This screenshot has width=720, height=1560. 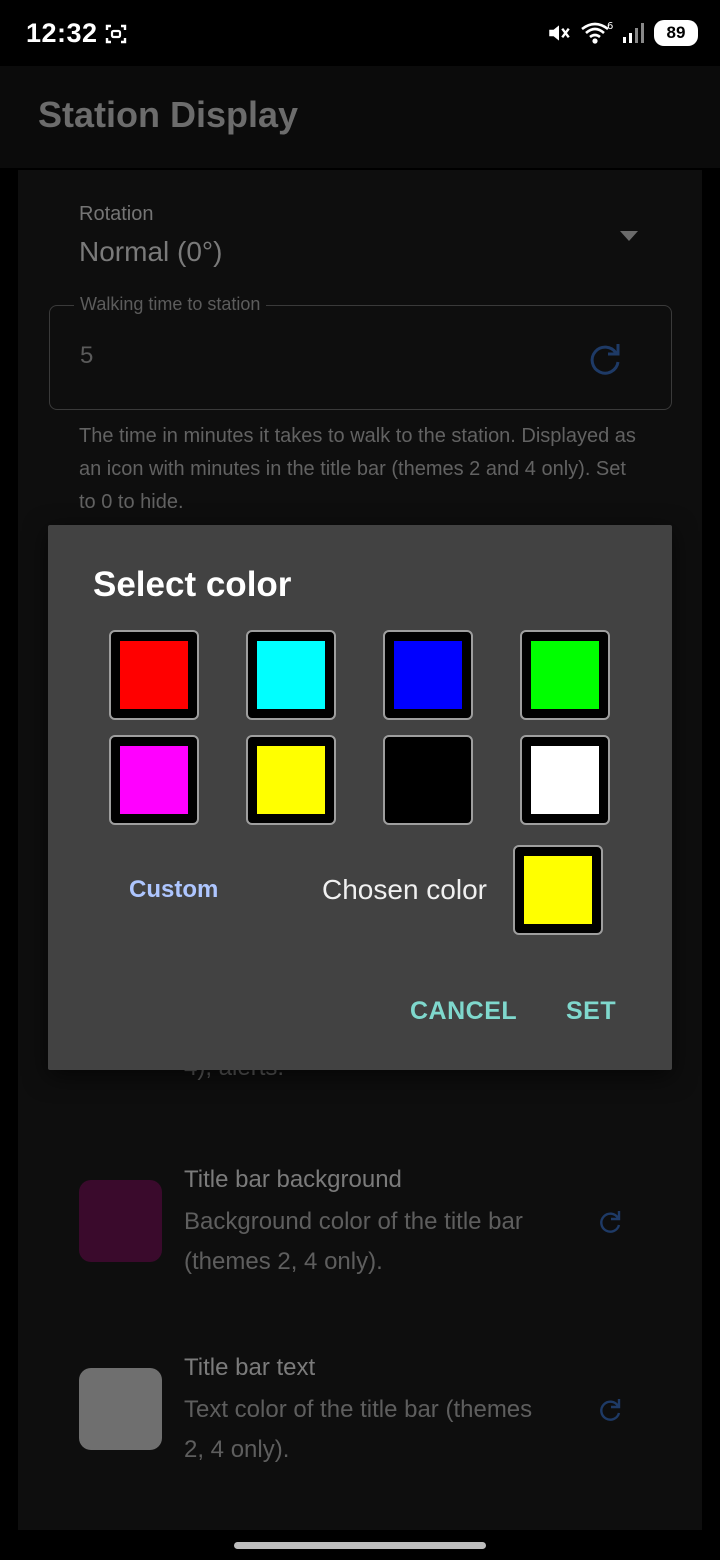 What do you see at coordinates (86, 356) in the screenshot?
I see `walking-time-input: 5` at bounding box center [86, 356].